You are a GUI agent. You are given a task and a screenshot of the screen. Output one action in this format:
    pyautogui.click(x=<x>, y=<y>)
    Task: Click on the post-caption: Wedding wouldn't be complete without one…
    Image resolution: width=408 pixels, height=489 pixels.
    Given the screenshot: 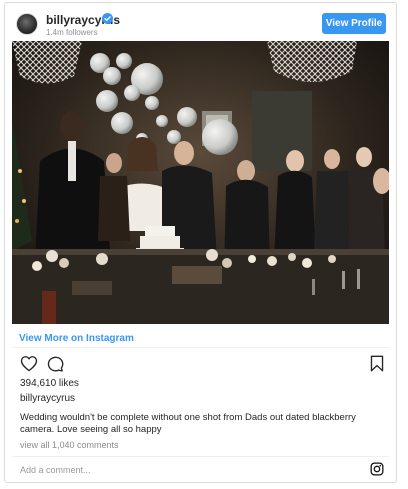 What is the action you would take?
    pyautogui.click(x=188, y=423)
    